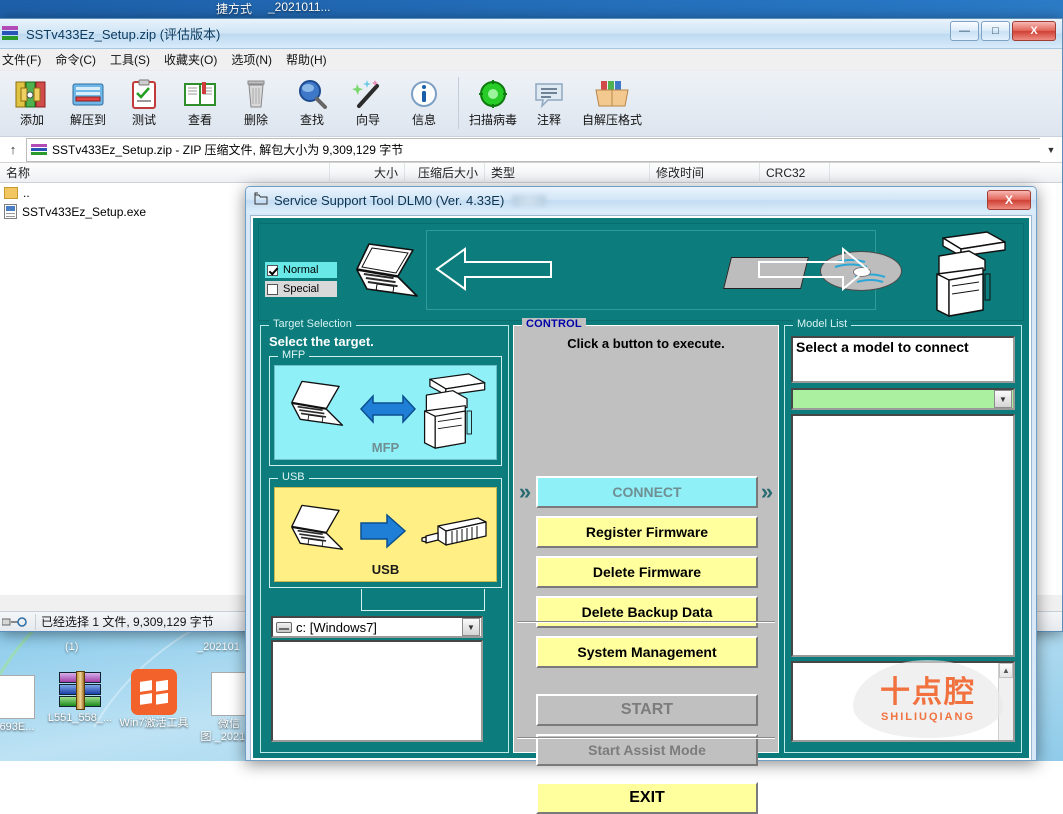 This screenshot has height=814, width=1063. What do you see at coordinates (377, 691) in the screenshot?
I see `drive-file-list` at bounding box center [377, 691].